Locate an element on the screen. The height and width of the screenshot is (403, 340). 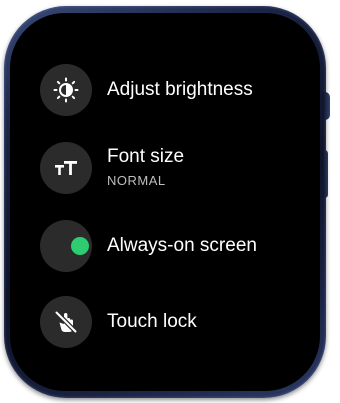
touch-lock-icon is located at coordinates (66, 322).